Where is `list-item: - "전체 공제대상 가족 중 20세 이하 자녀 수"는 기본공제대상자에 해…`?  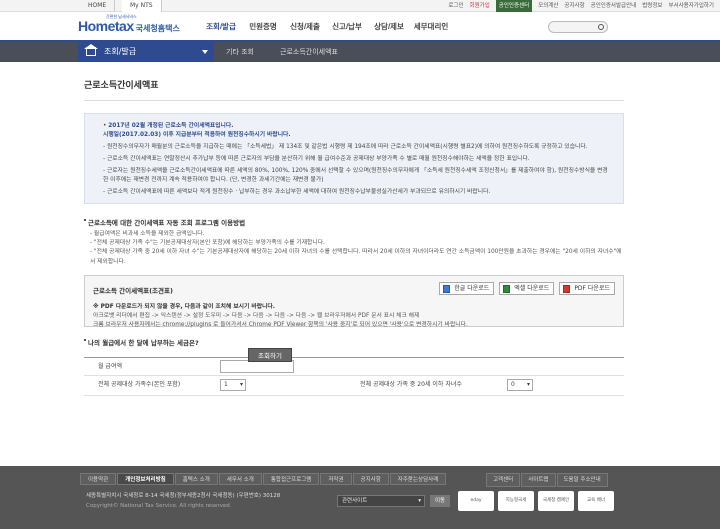 list-item: - "전체 공제대상 가족 중 20세 이하 자녀 수"는 기본공제대상자에 해… is located at coordinates (356, 257).